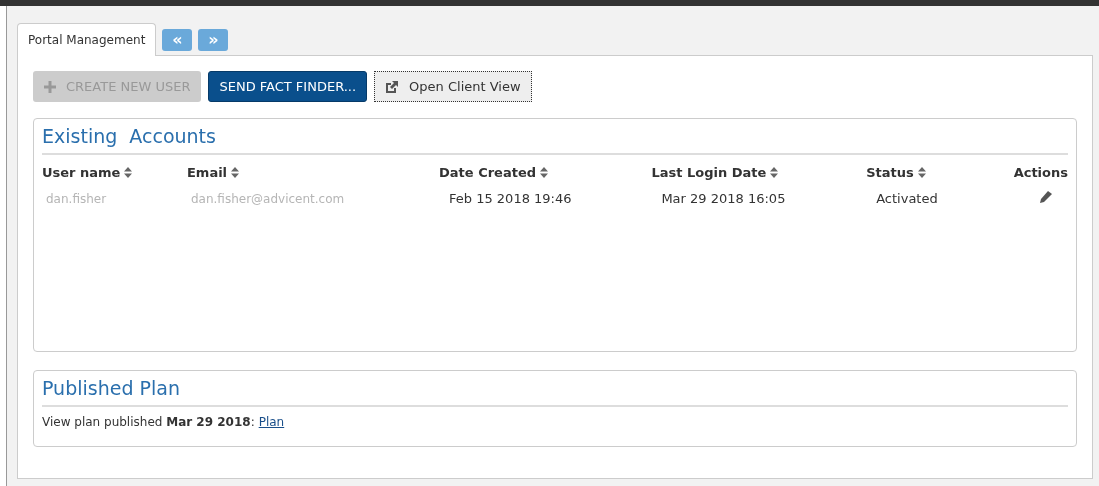 Image resolution: width=1099 pixels, height=486 pixels. I want to click on card-title: Published Plan, so click(555, 392).